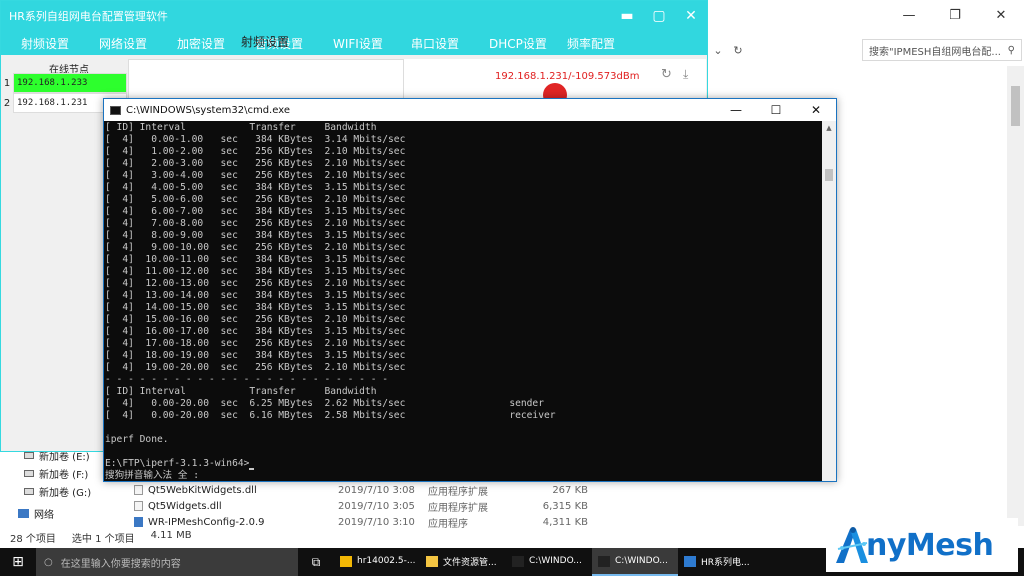 The image size is (1024, 576). I want to click on chevron-down-icon: ⌄, so click(718, 50).